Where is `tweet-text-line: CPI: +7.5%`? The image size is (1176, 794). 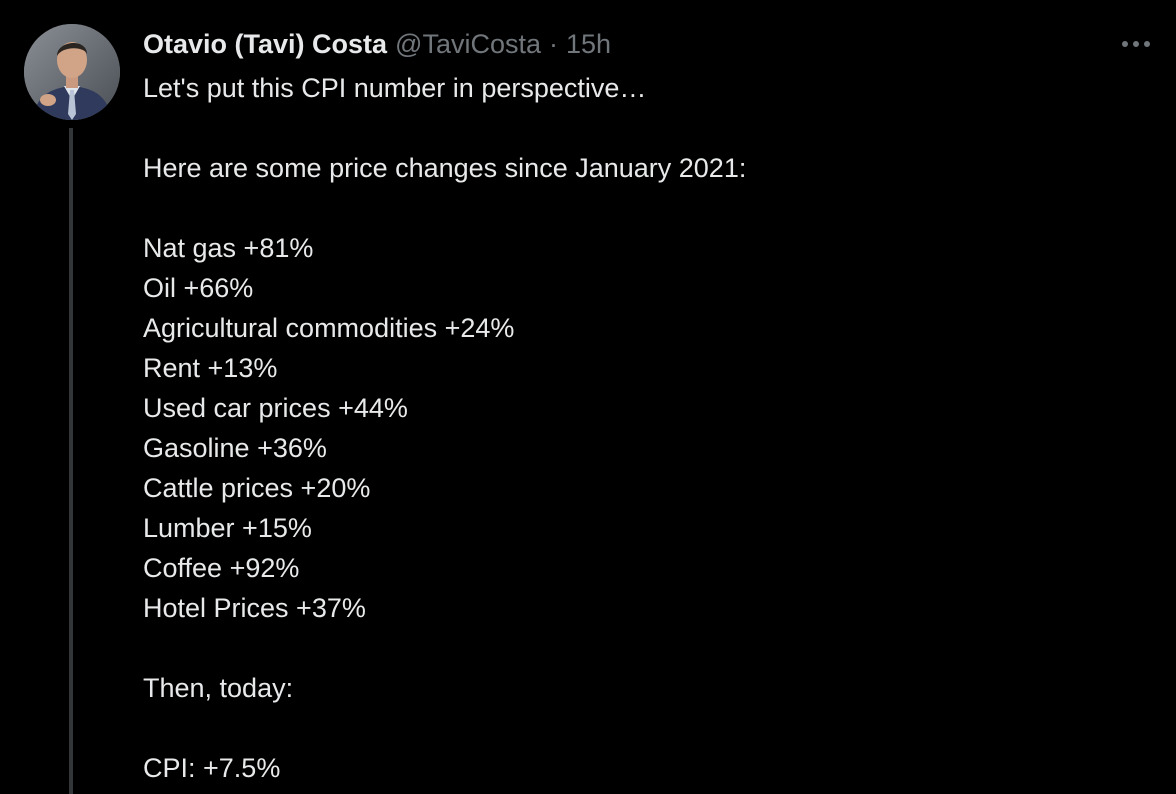
tweet-text-line: CPI: +7.5% is located at coordinates (212, 768).